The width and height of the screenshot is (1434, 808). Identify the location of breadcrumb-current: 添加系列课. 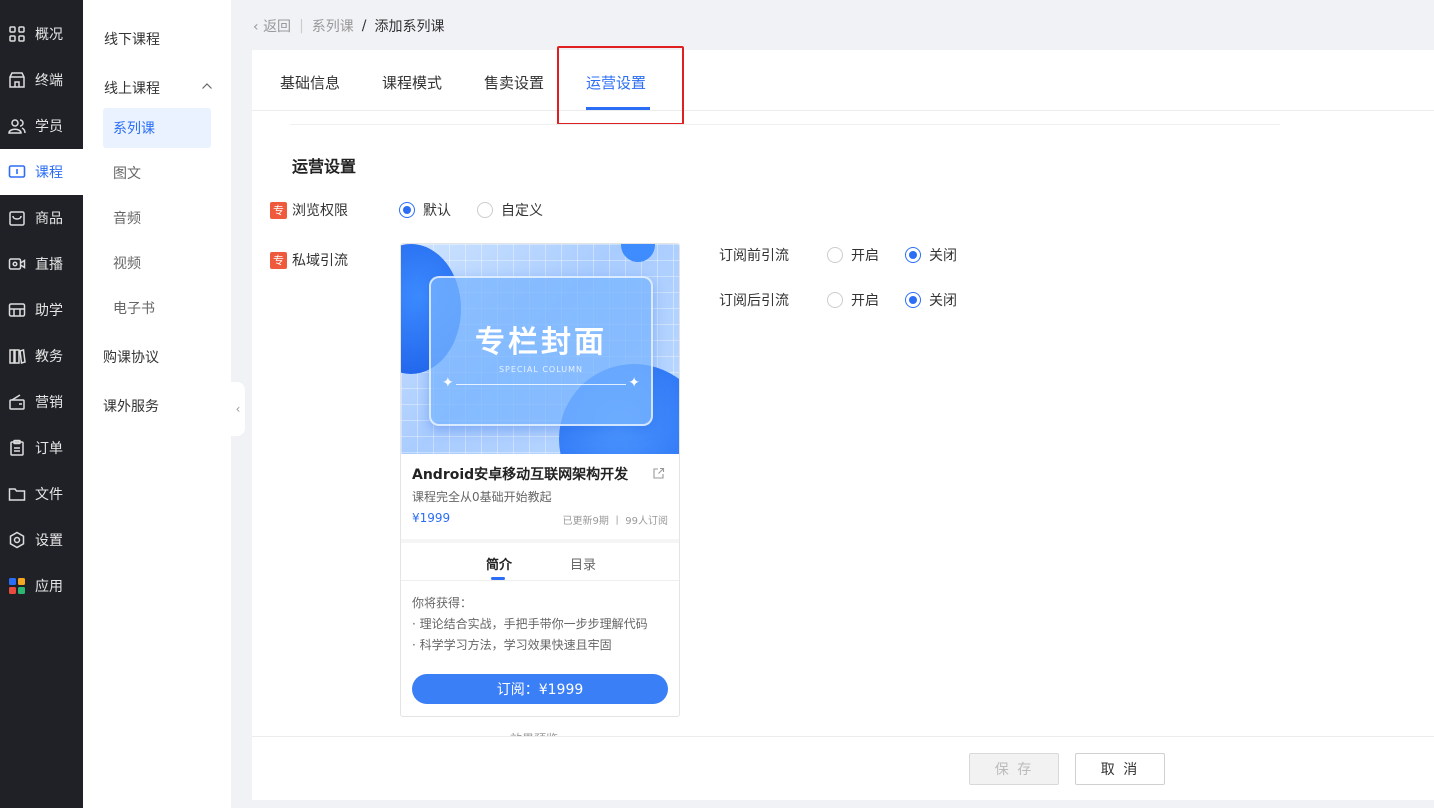
(409, 27).